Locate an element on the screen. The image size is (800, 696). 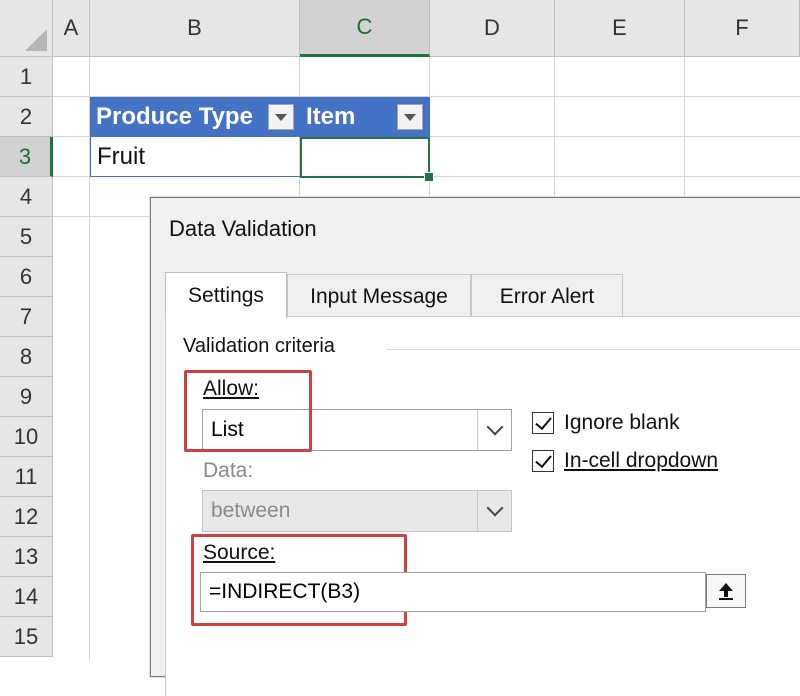
table-header-label: Item is located at coordinates (331, 116).